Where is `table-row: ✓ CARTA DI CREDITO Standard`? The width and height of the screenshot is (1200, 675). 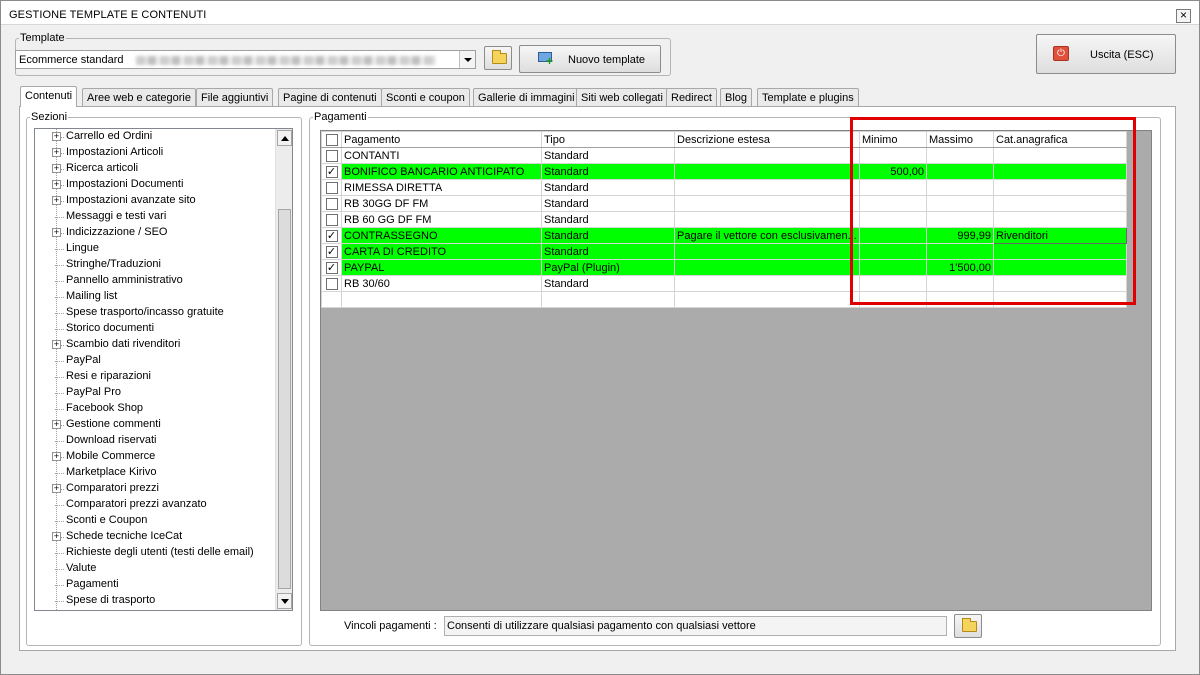 table-row: ✓ CARTA DI CREDITO Standard is located at coordinates (724, 251).